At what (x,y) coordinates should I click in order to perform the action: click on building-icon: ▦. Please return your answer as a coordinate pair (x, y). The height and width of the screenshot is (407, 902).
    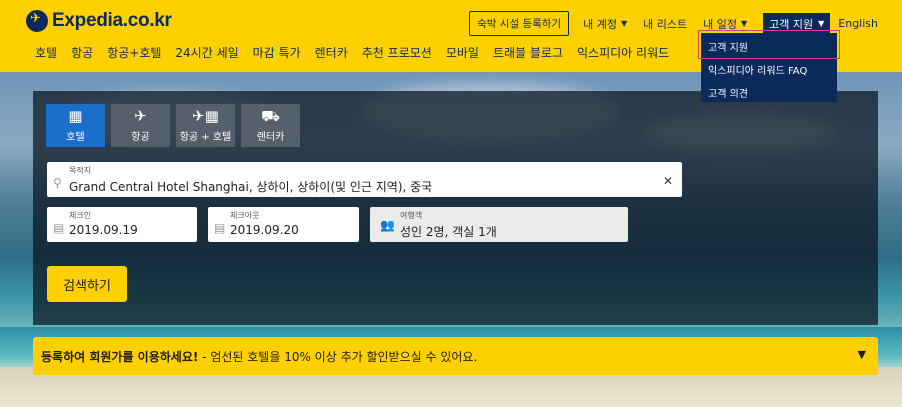
    Looking at the image, I should click on (75, 115).